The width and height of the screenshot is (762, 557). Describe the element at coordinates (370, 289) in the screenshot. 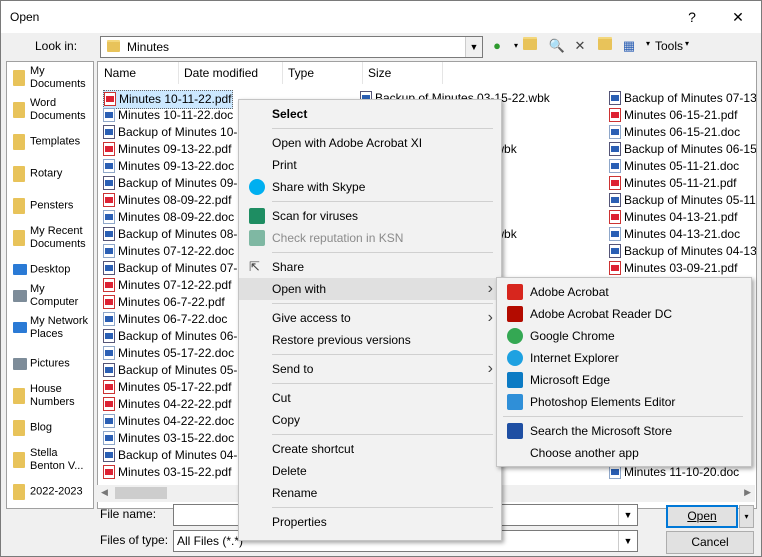

I see `menu-item-open-with: Open with ›` at that location.